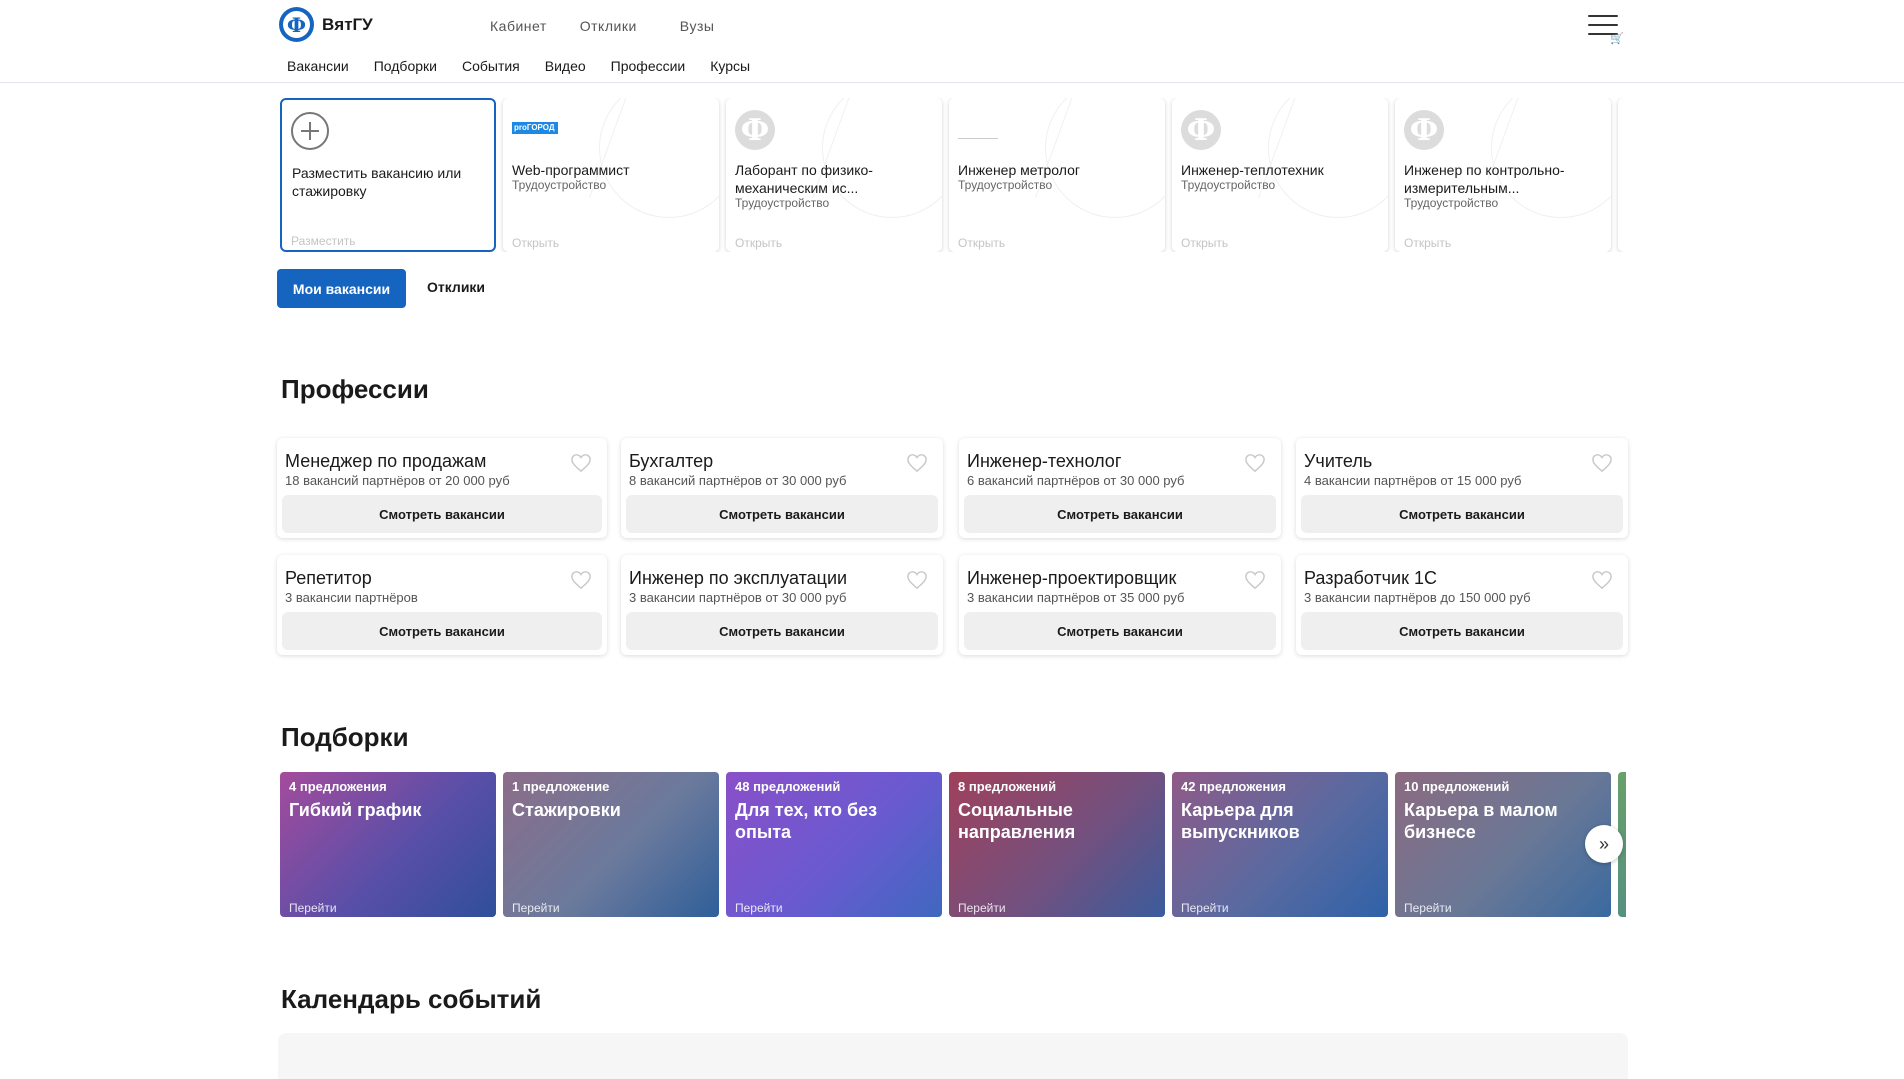  I want to click on collection-count: 10 предложений, so click(1457, 786).